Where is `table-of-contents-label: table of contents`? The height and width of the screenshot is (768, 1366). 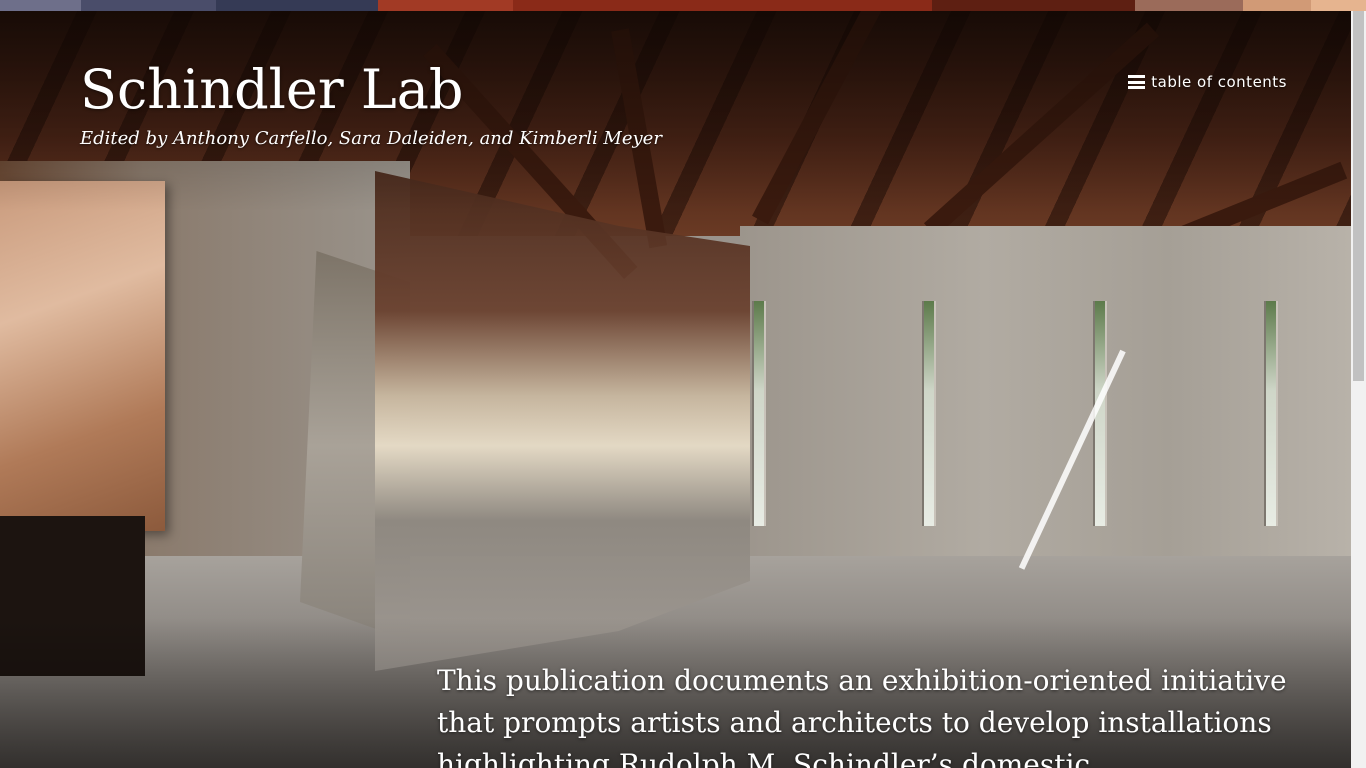
table-of-contents-label: table of contents is located at coordinates (1219, 82).